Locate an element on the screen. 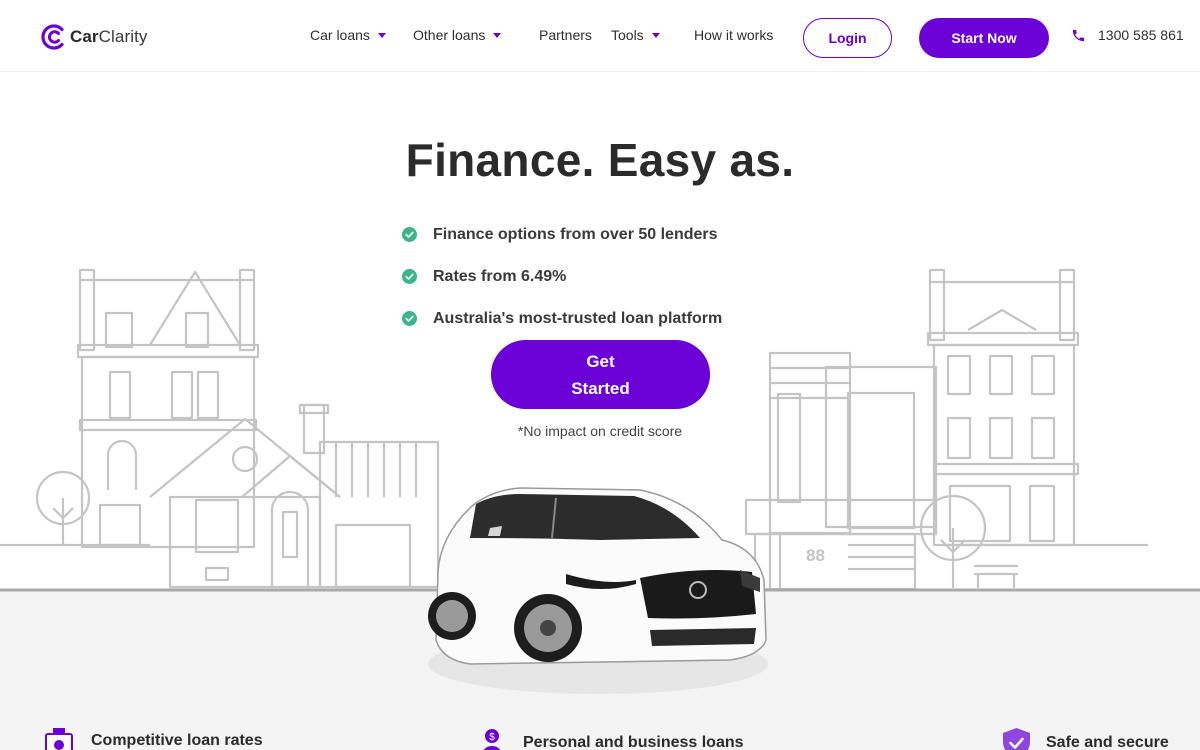 Image resolution: width=1200 pixels, height=750 pixels. feature-label: Personal and business loans is located at coordinates (633, 742).